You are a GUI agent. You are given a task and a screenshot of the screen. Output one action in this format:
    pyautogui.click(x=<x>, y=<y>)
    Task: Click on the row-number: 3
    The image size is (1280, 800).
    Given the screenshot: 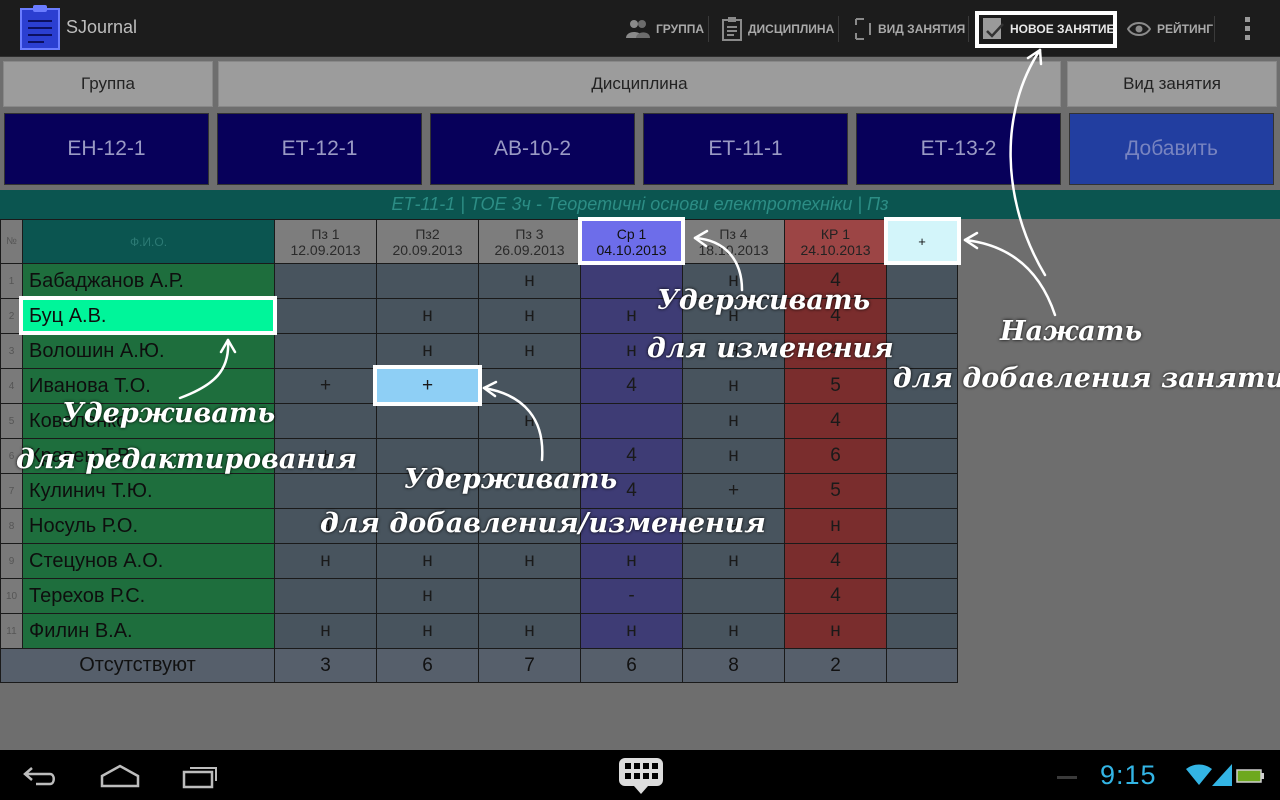 What is the action you would take?
    pyautogui.click(x=11, y=351)
    